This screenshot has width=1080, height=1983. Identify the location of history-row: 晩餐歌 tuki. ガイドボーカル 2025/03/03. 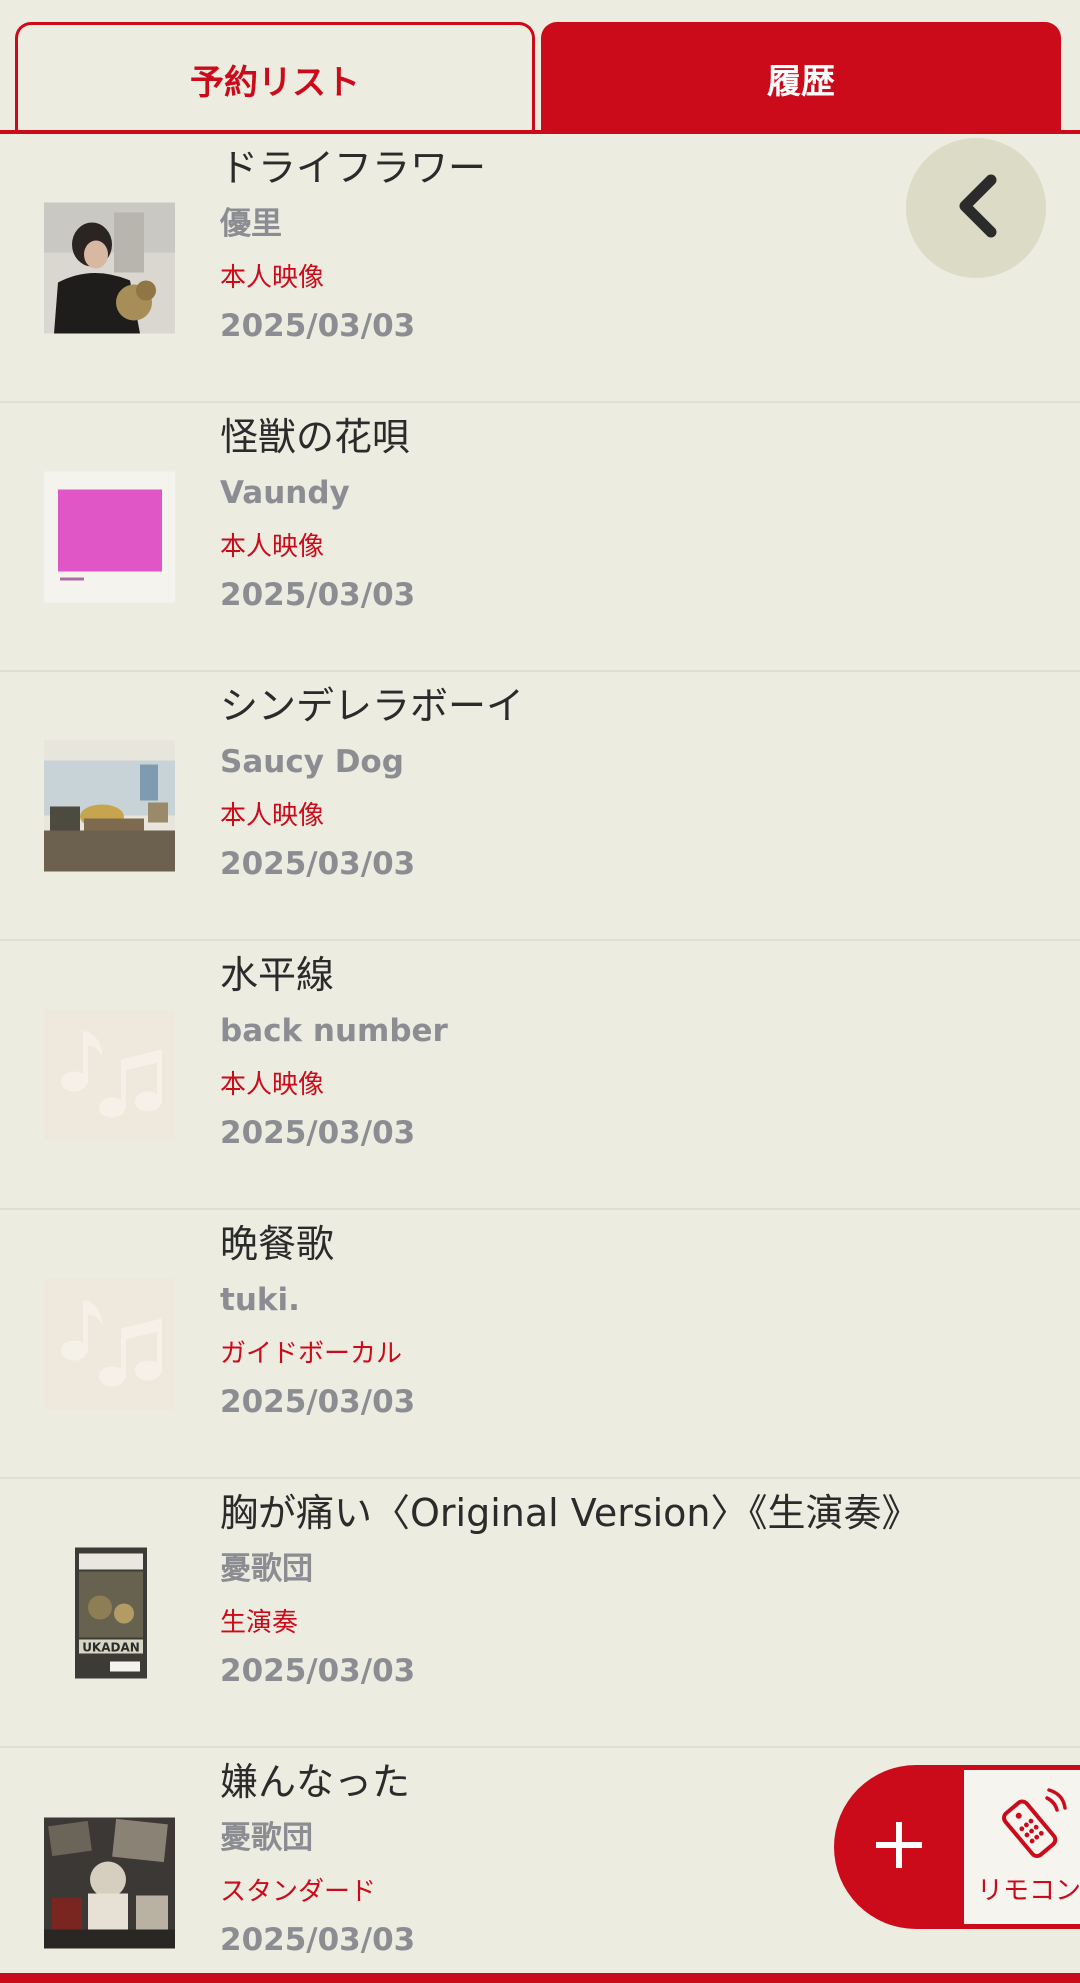
(540, 1344).